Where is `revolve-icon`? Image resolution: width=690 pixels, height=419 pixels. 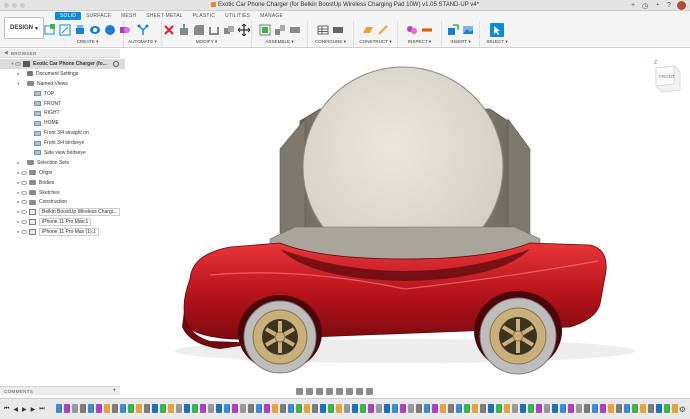 revolve-icon is located at coordinates (95, 30).